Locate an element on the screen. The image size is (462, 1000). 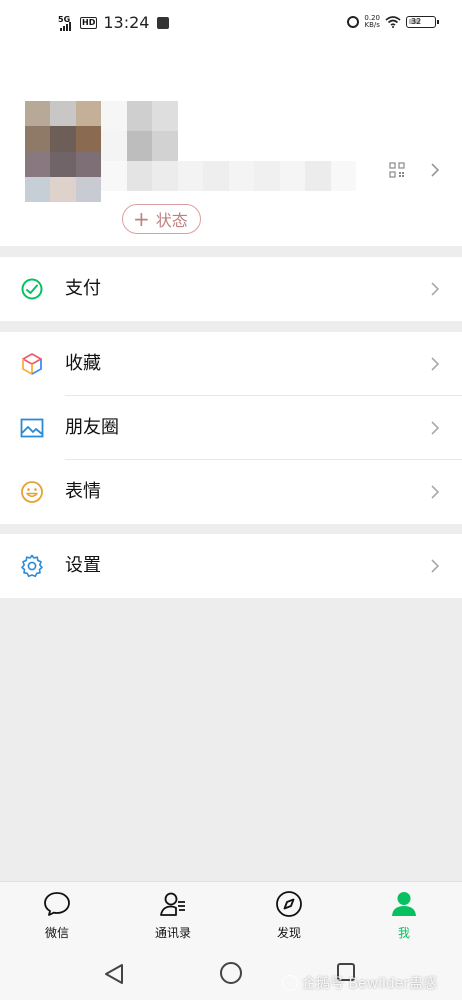
menu-label: 朋友圈 is located at coordinates (92, 427).